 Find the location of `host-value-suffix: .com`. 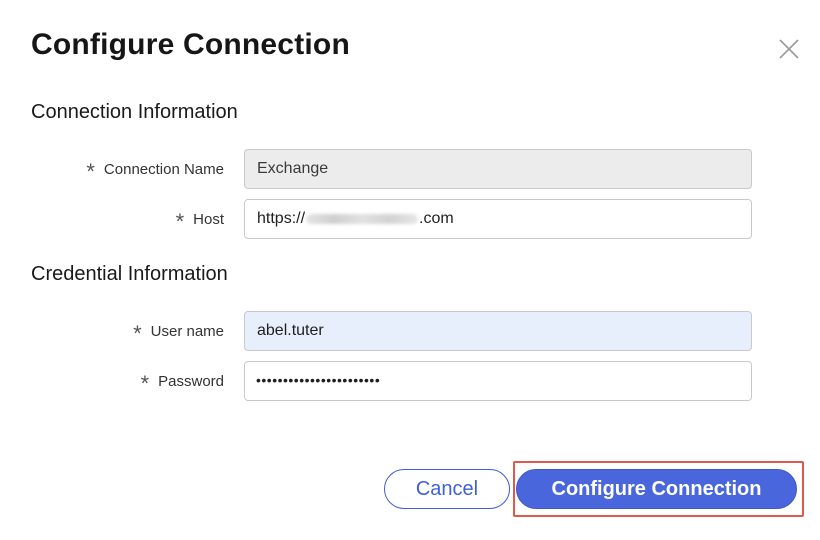

host-value-suffix: .com is located at coordinates (436, 218).